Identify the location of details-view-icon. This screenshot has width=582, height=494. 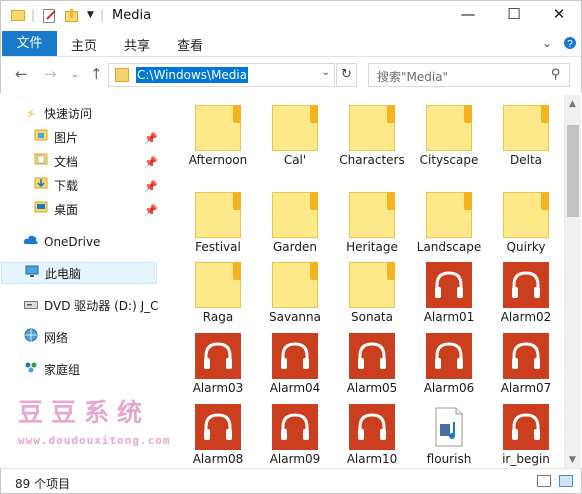
(544, 481).